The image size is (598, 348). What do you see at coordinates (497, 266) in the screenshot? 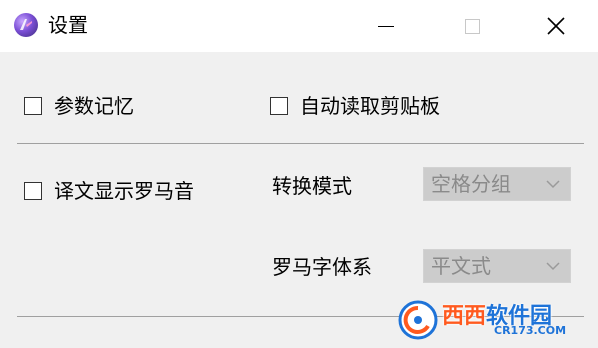
I see `romaji-font-select: 平文式` at bounding box center [497, 266].